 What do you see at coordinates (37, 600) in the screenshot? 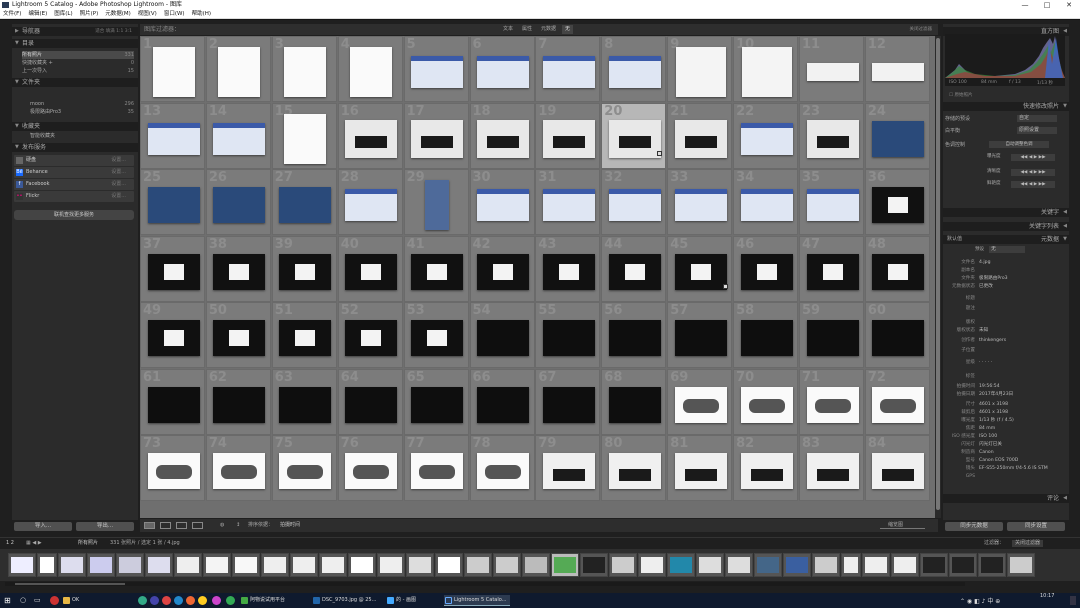
I see `task-view-icon: ▭` at bounding box center [37, 600].